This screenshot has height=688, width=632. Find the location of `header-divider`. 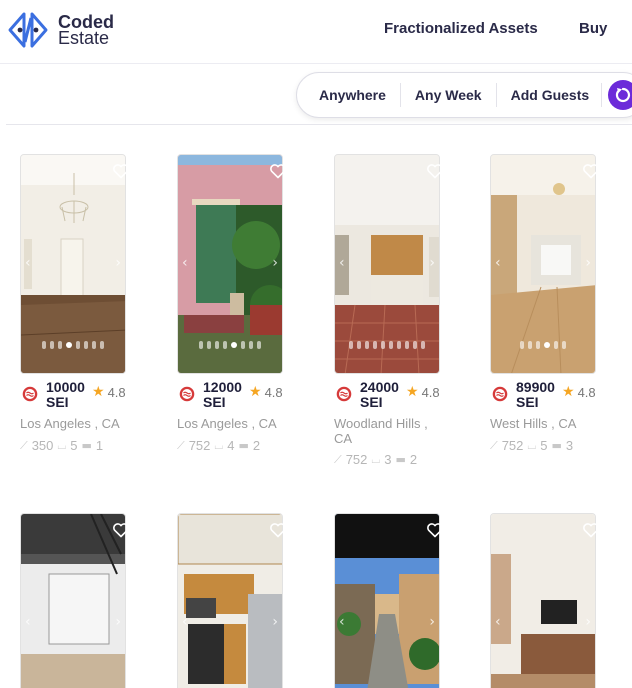

header-divider is located at coordinates (319, 124).